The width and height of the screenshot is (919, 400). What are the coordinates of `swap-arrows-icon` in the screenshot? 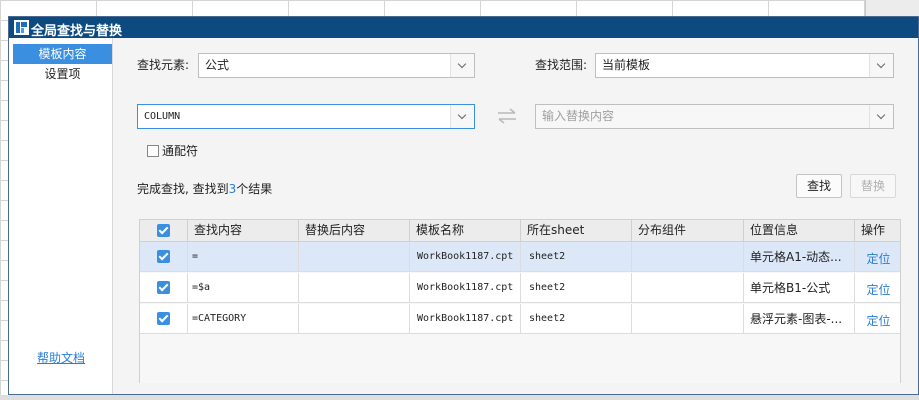 It's located at (507, 116).